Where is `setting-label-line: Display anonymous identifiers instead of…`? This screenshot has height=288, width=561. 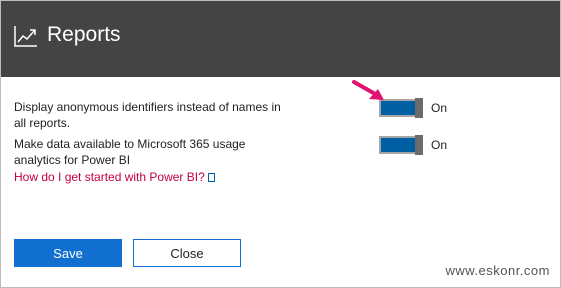
setting-label-line: Display anonymous identifiers instead of… is located at coordinates (147, 107).